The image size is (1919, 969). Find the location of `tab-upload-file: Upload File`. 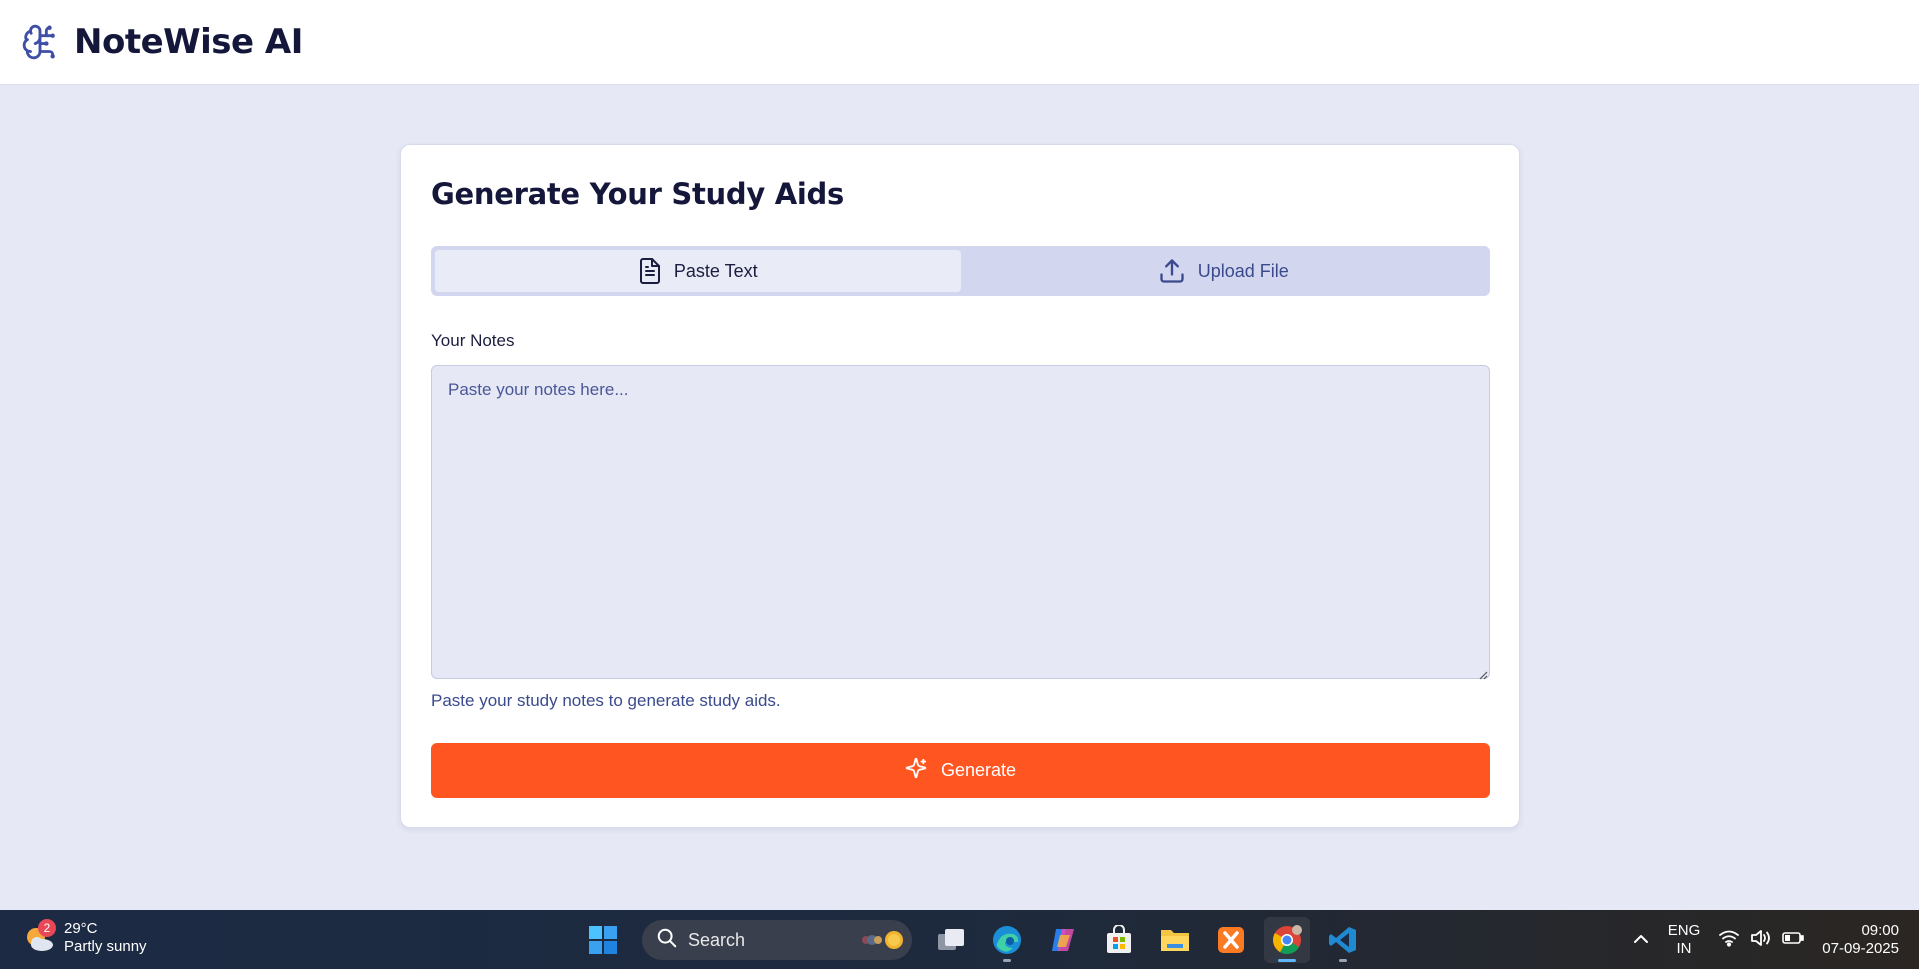

tab-upload-file: Upload File is located at coordinates (1224, 271).